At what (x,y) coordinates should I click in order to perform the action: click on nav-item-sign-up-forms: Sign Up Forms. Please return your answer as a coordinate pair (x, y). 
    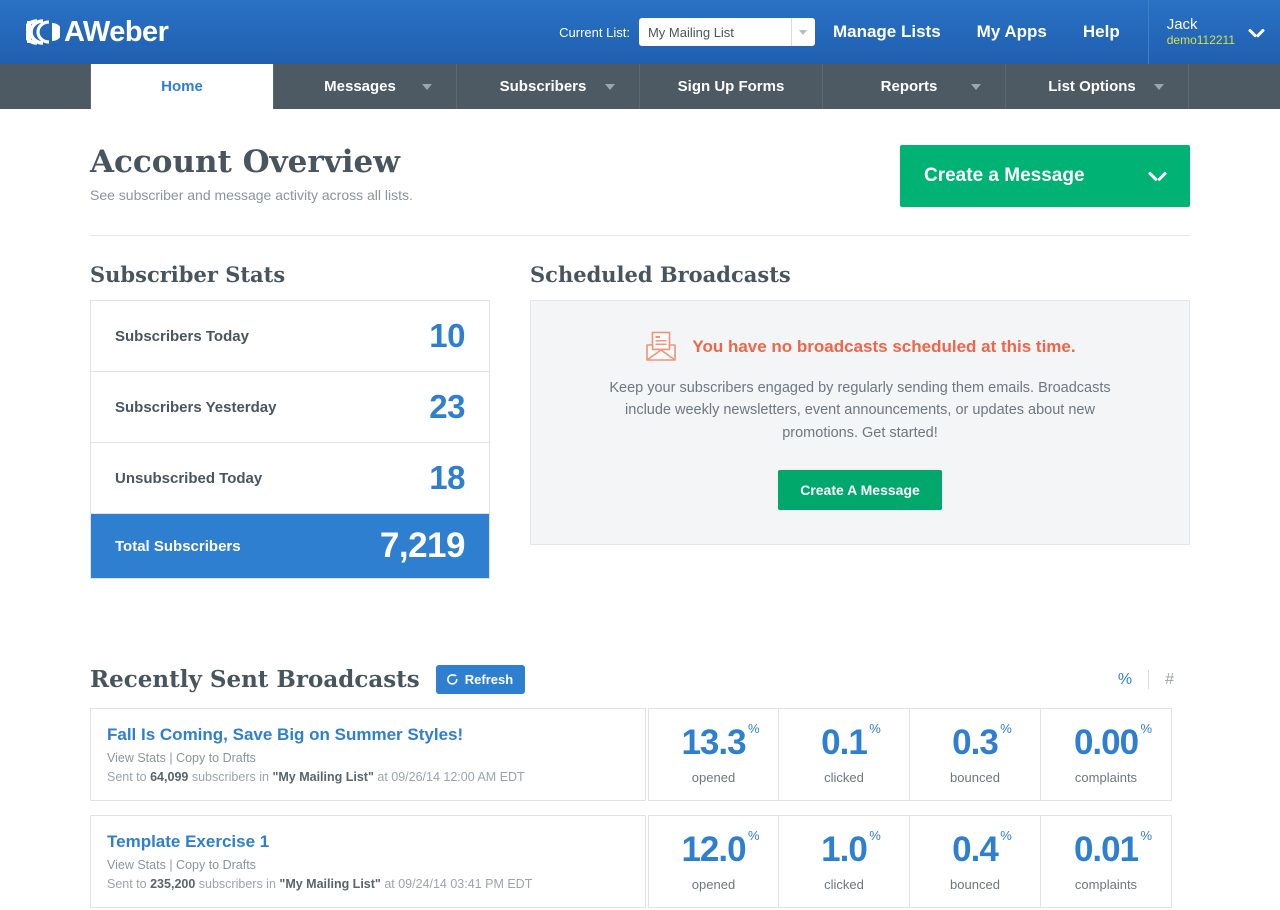
    Looking at the image, I should click on (731, 86).